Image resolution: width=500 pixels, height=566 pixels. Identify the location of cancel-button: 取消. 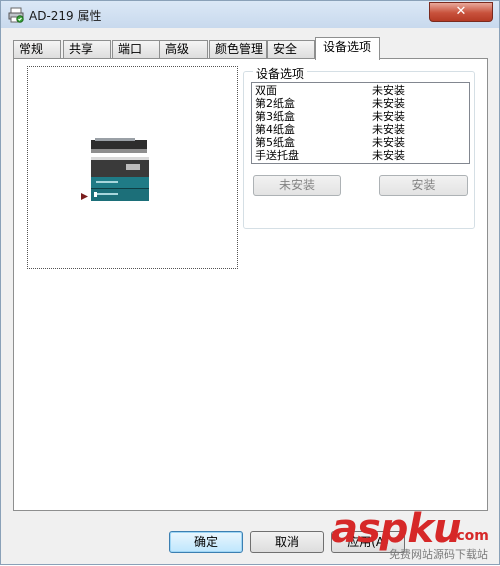
(287, 542).